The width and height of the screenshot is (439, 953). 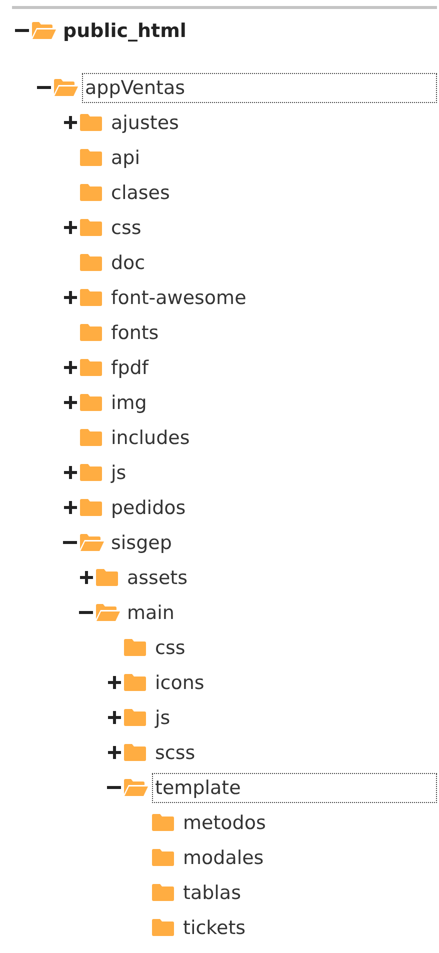 I want to click on folder-name: appVentas, so click(x=259, y=87).